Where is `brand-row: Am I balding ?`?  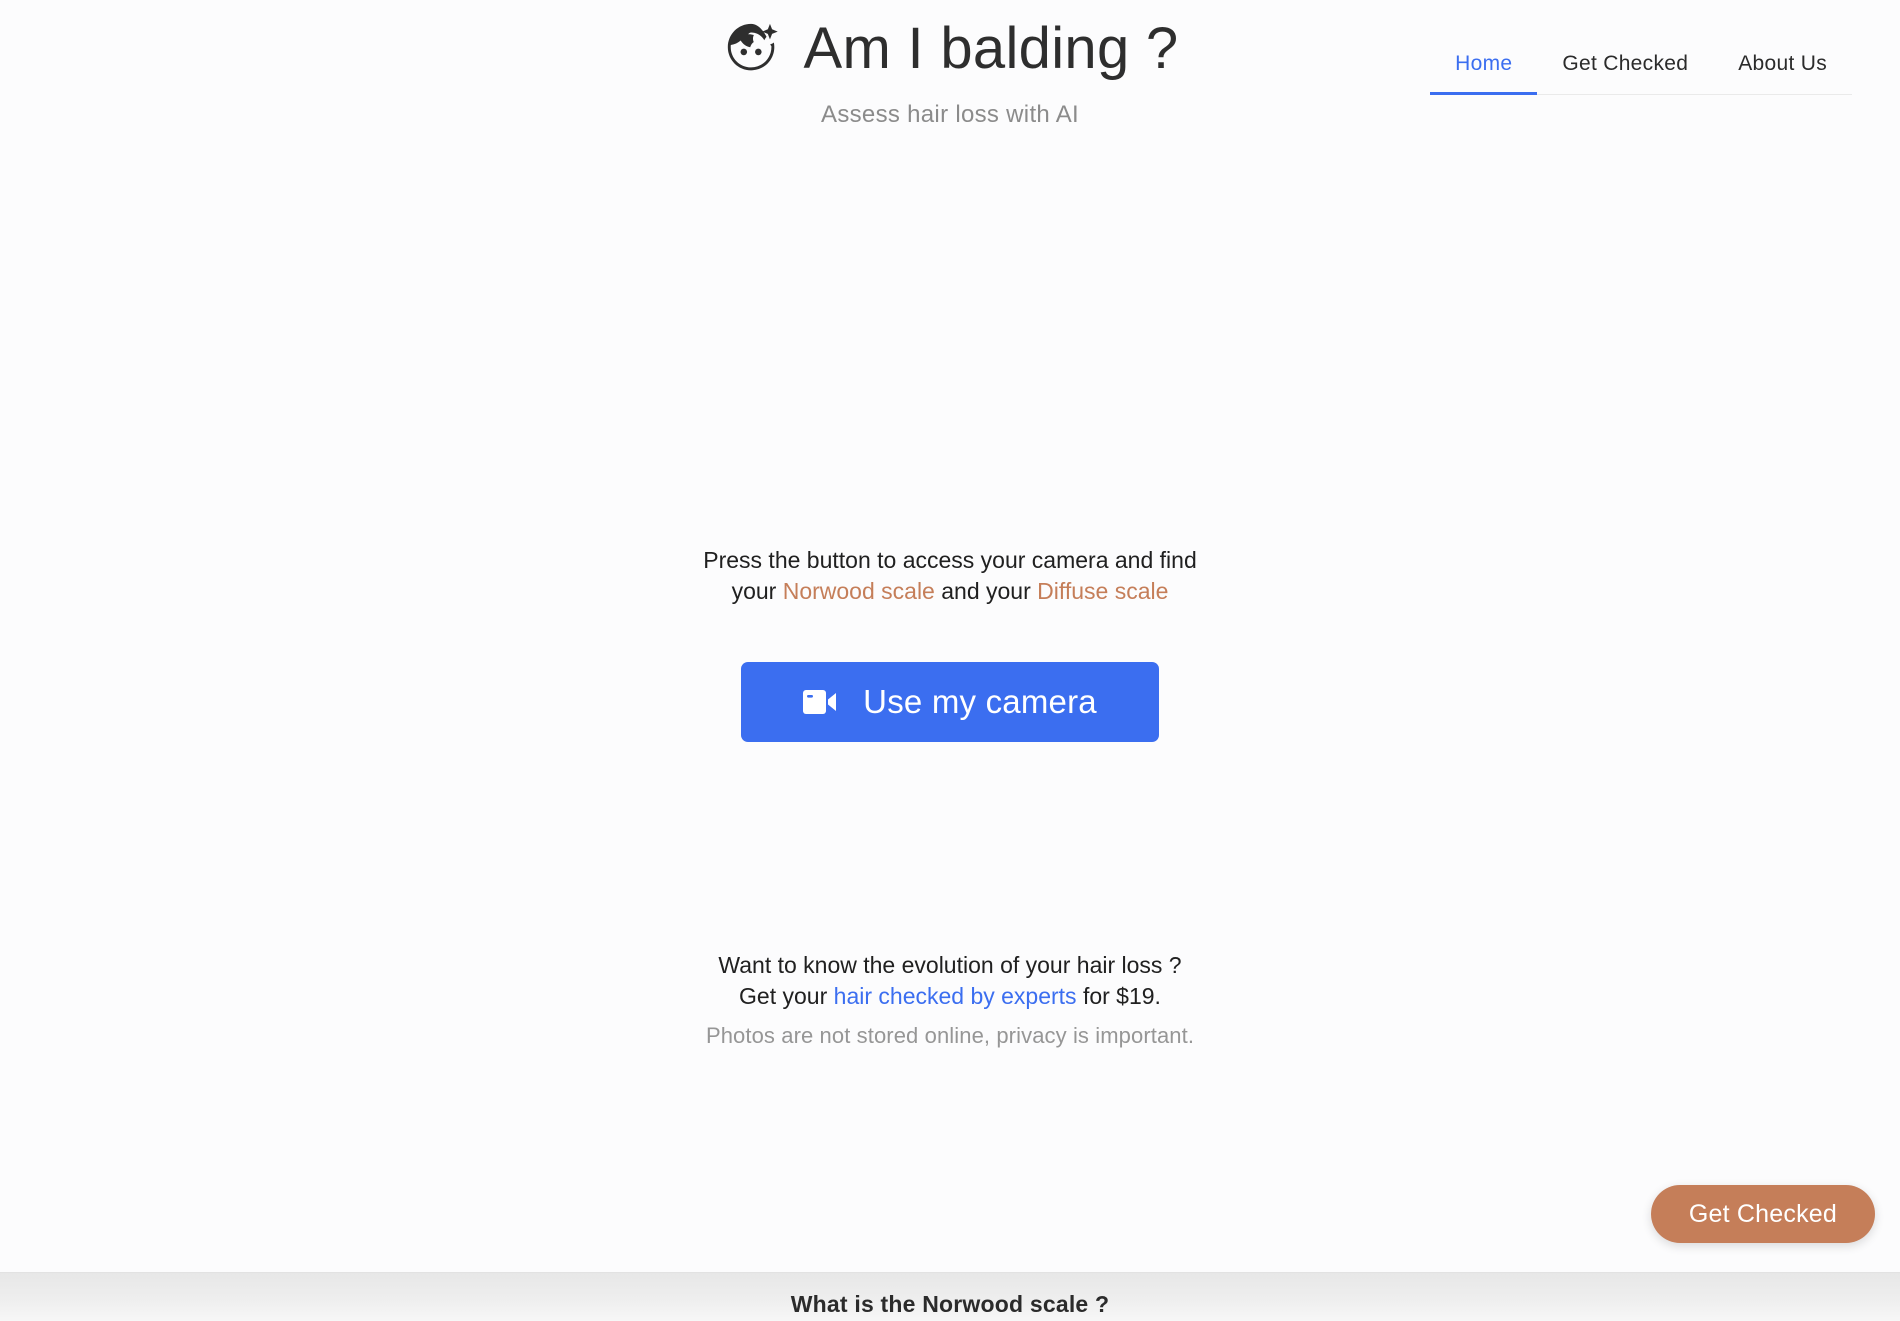 brand-row: Am I balding ? is located at coordinates (950, 49).